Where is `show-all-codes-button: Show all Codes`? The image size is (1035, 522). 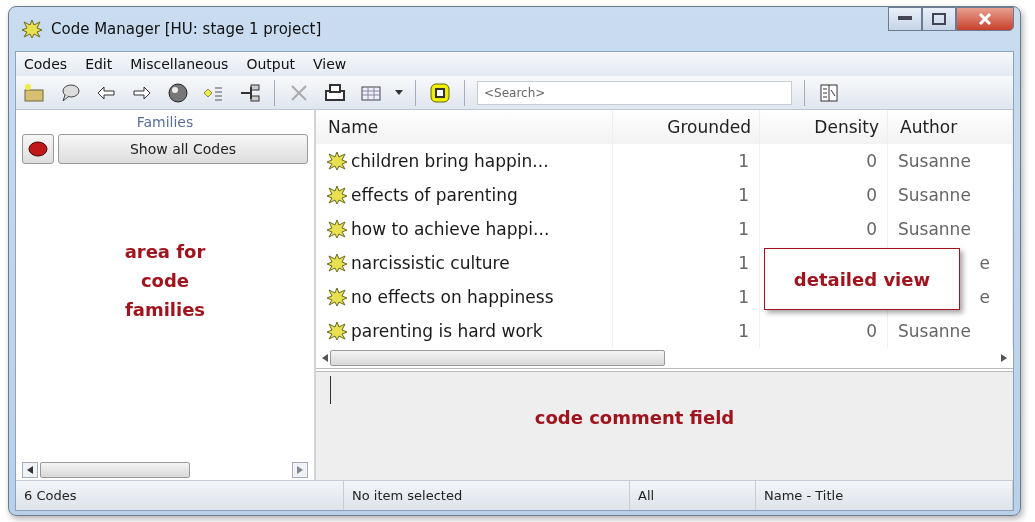
show-all-codes-button: Show all Codes is located at coordinates (183, 149).